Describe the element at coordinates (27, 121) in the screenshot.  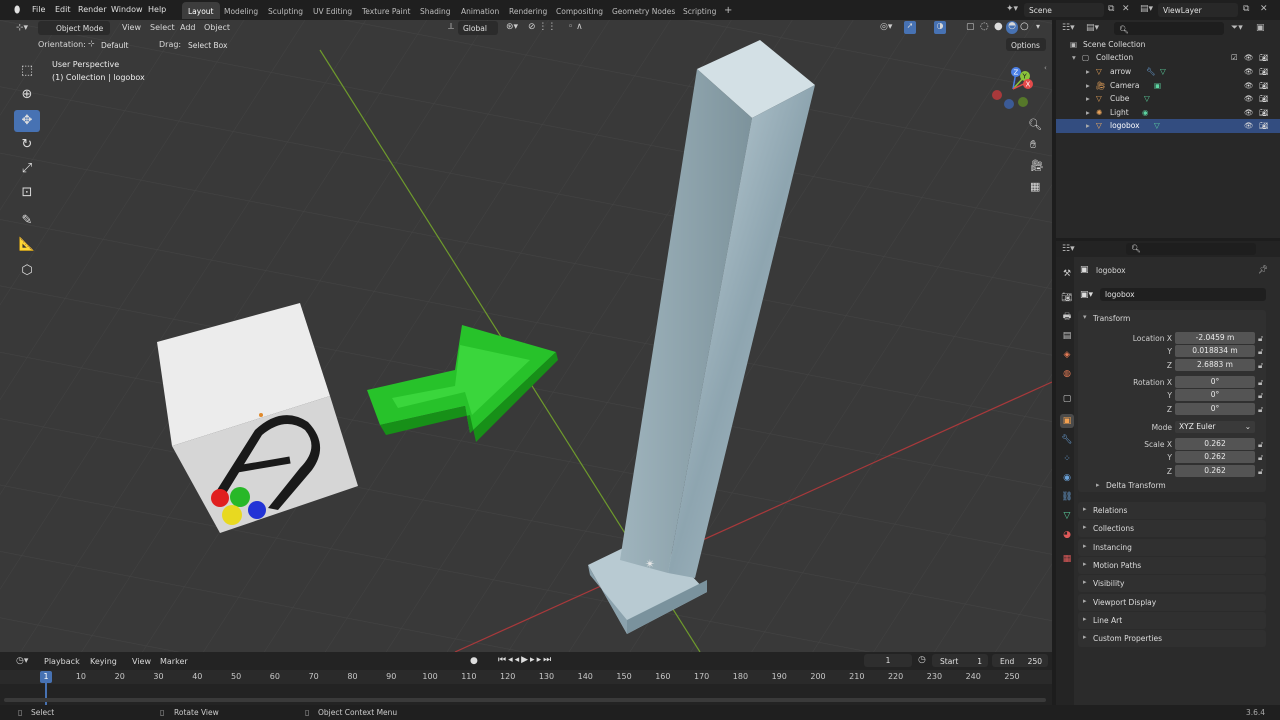
I see `move-tool-icon: ✥` at that location.